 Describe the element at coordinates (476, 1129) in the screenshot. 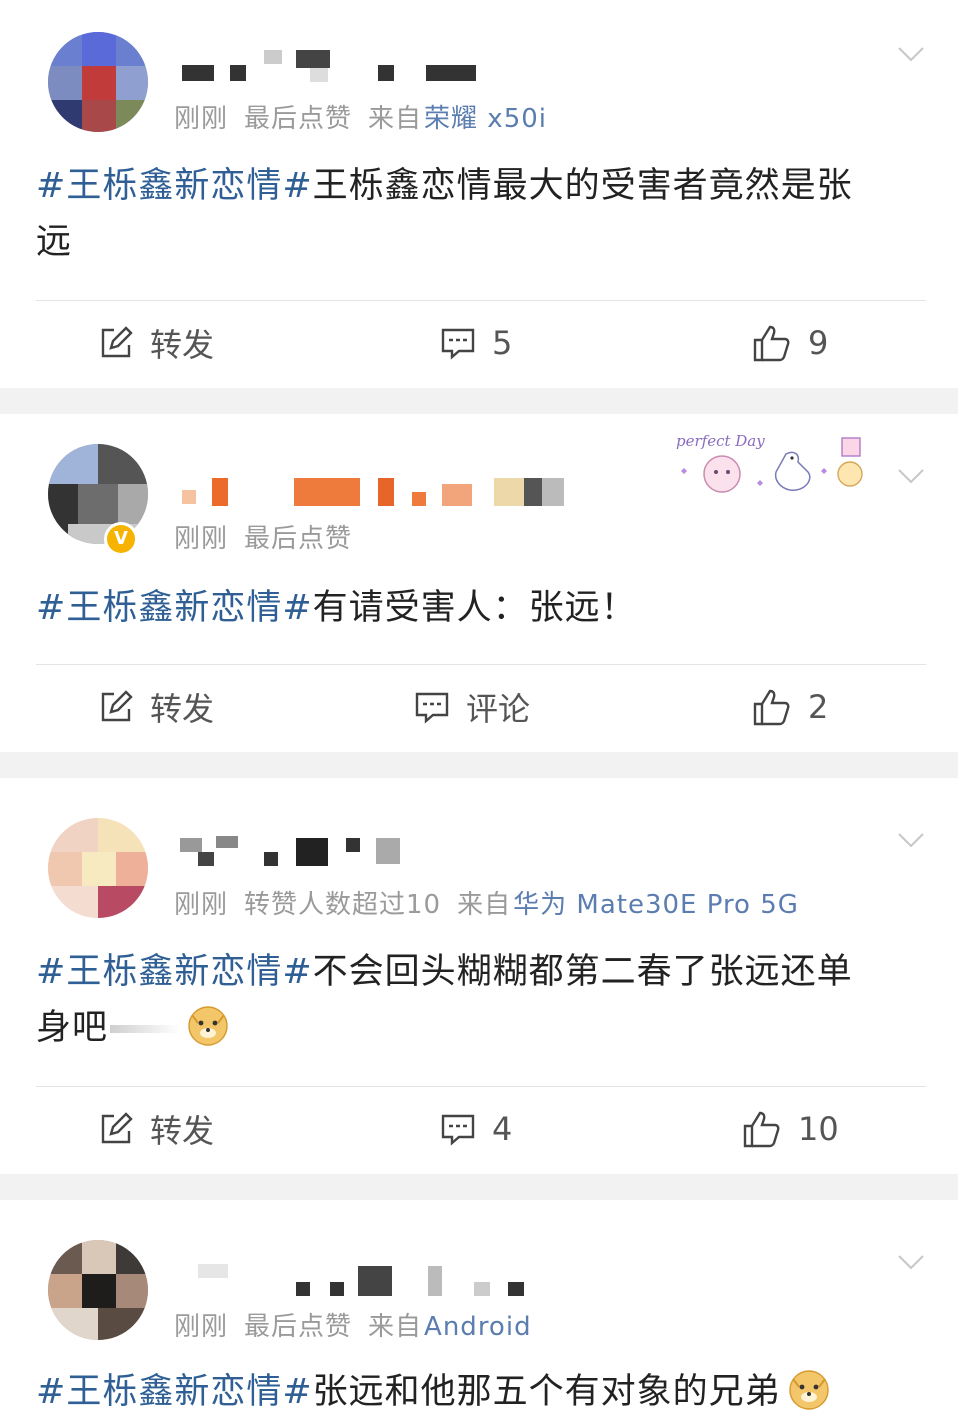

I see `comment-button: 4` at that location.